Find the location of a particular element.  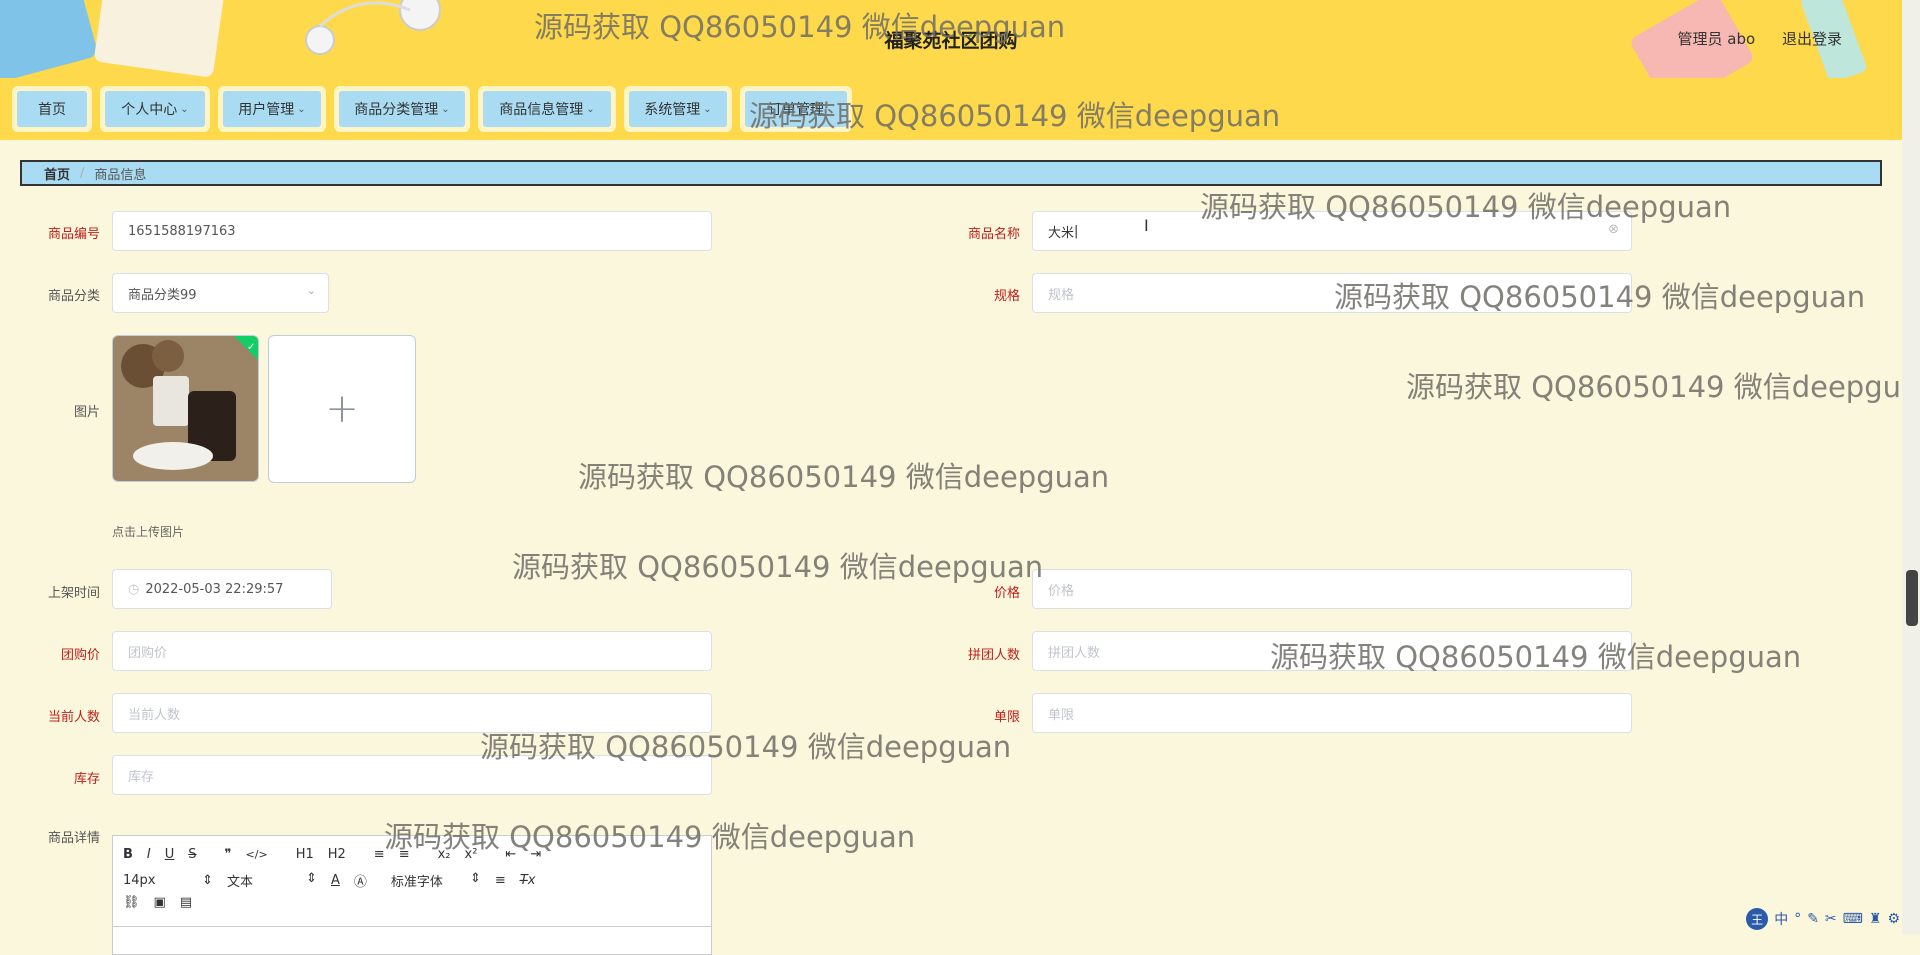

image-upload-button: + is located at coordinates (342, 409).